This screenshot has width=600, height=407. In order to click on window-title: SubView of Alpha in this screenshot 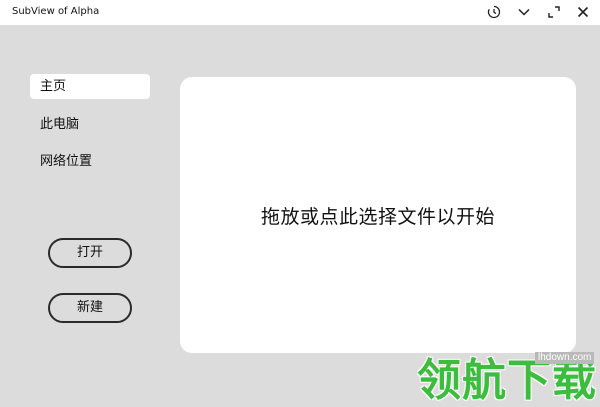, I will do `click(56, 11)`.